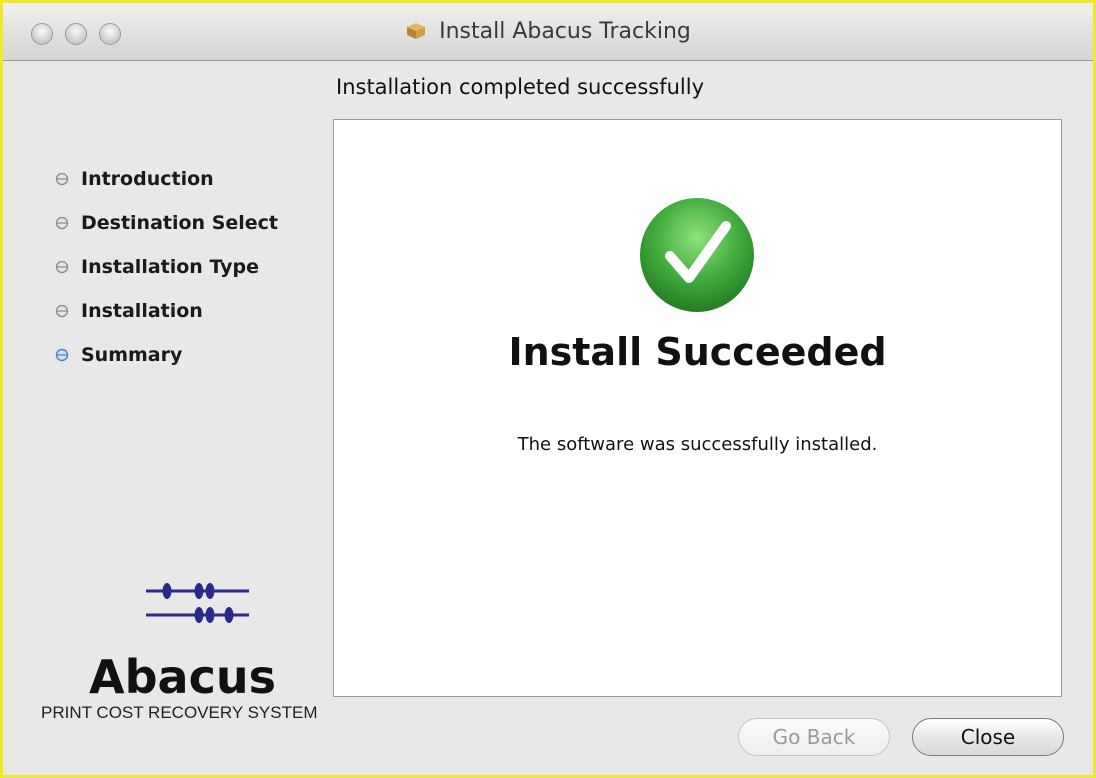  Describe the element at coordinates (142, 311) in the screenshot. I see `step-label: Installation` at that location.